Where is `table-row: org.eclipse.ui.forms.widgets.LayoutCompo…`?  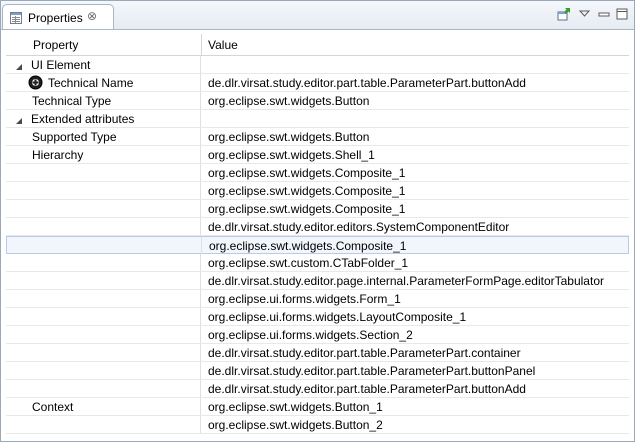 table-row: org.eclipse.ui.forms.widgets.LayoutCompo… is located at coordinates (317, 317).